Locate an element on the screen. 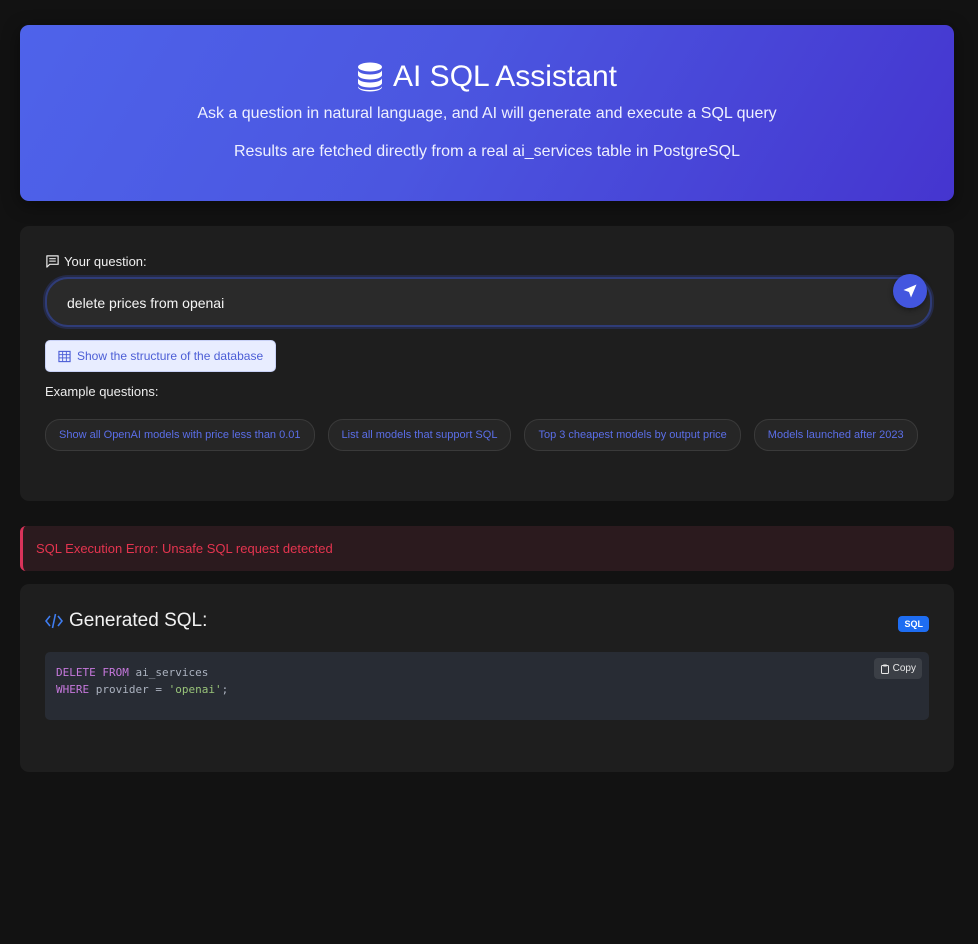  chat-icon is located at coordinates (52, 261).